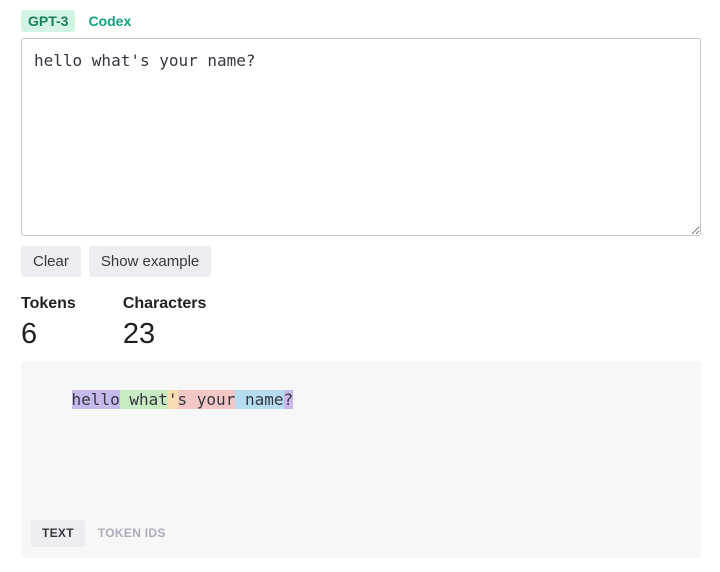  Describe the element at coordinates (150, 261) in the screenshot. I see `show-example-button: Show example` at that location.